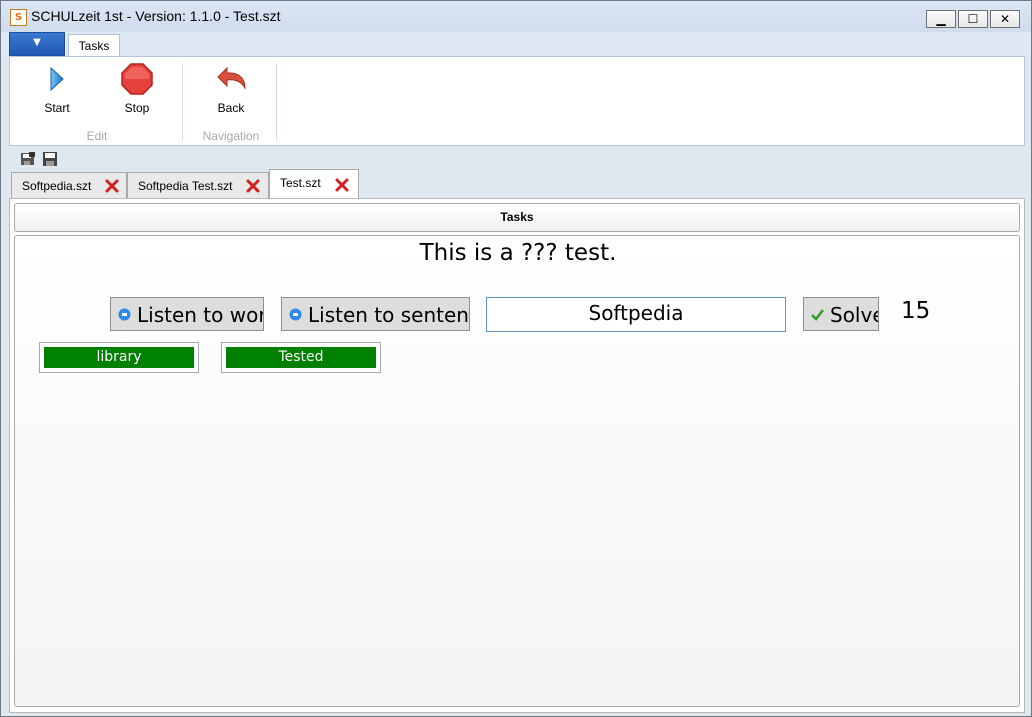 The image size is (1032, 717). I want to click on tag-chip: library, so click(119, 357).